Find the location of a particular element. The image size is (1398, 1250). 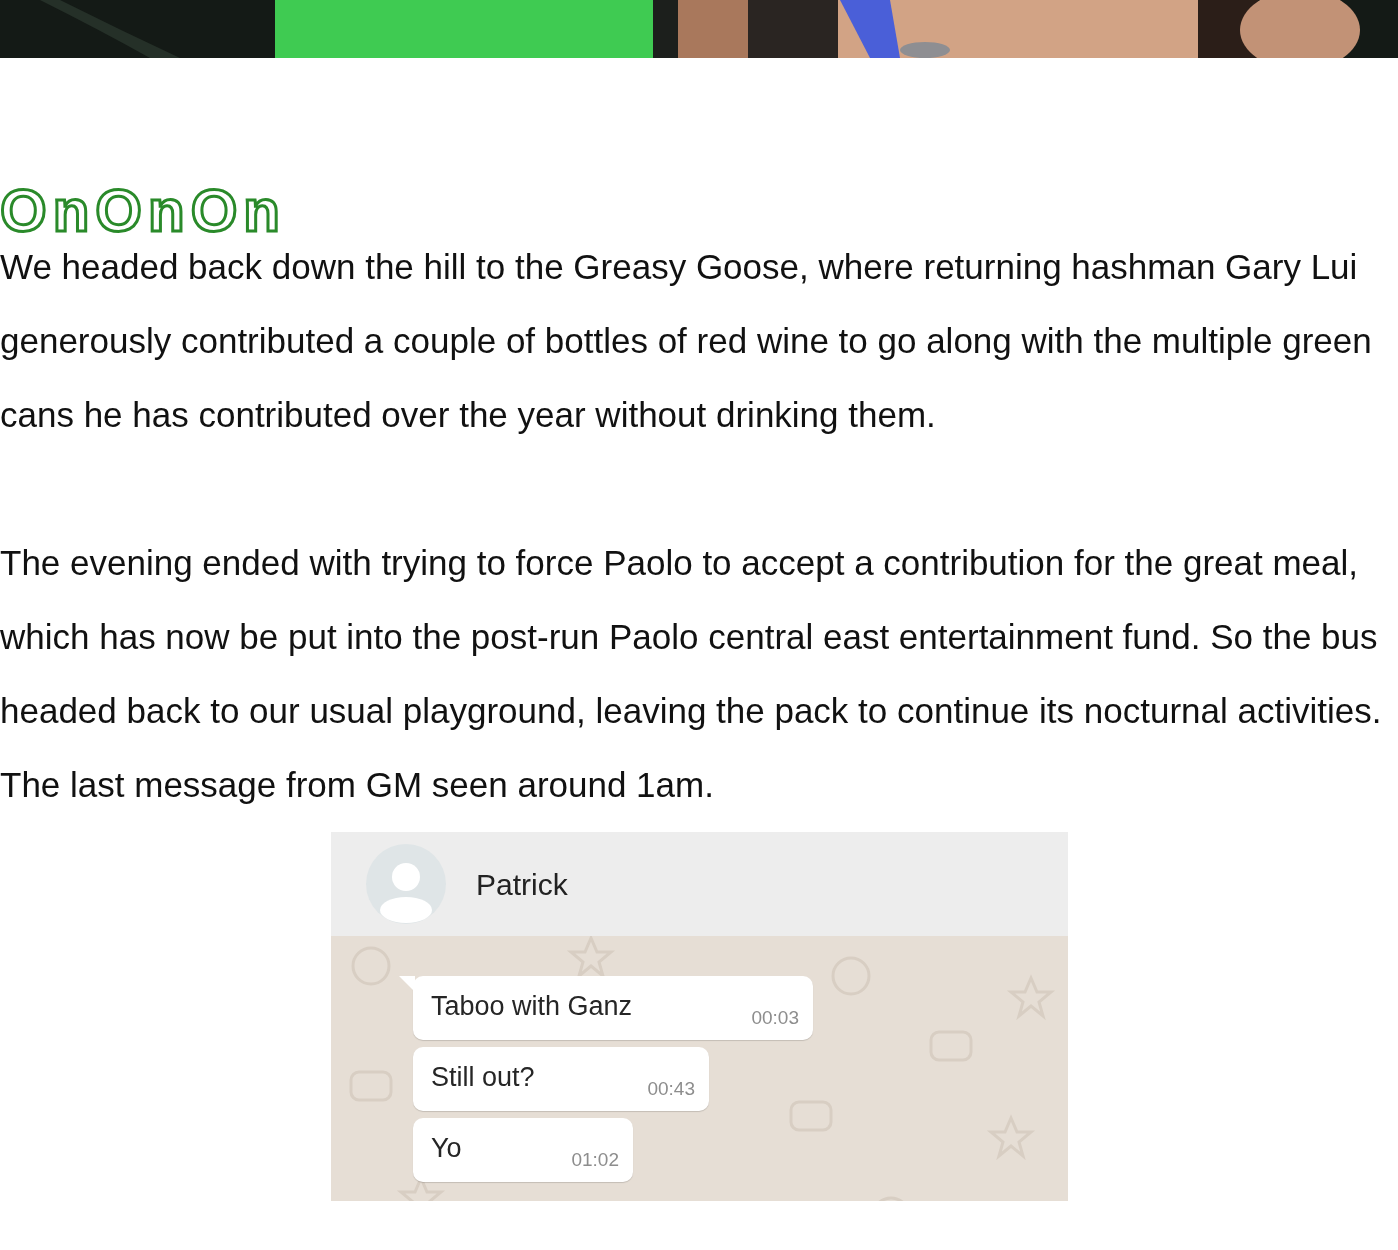

message-text: Yo is located at coordinates (446, 1148).